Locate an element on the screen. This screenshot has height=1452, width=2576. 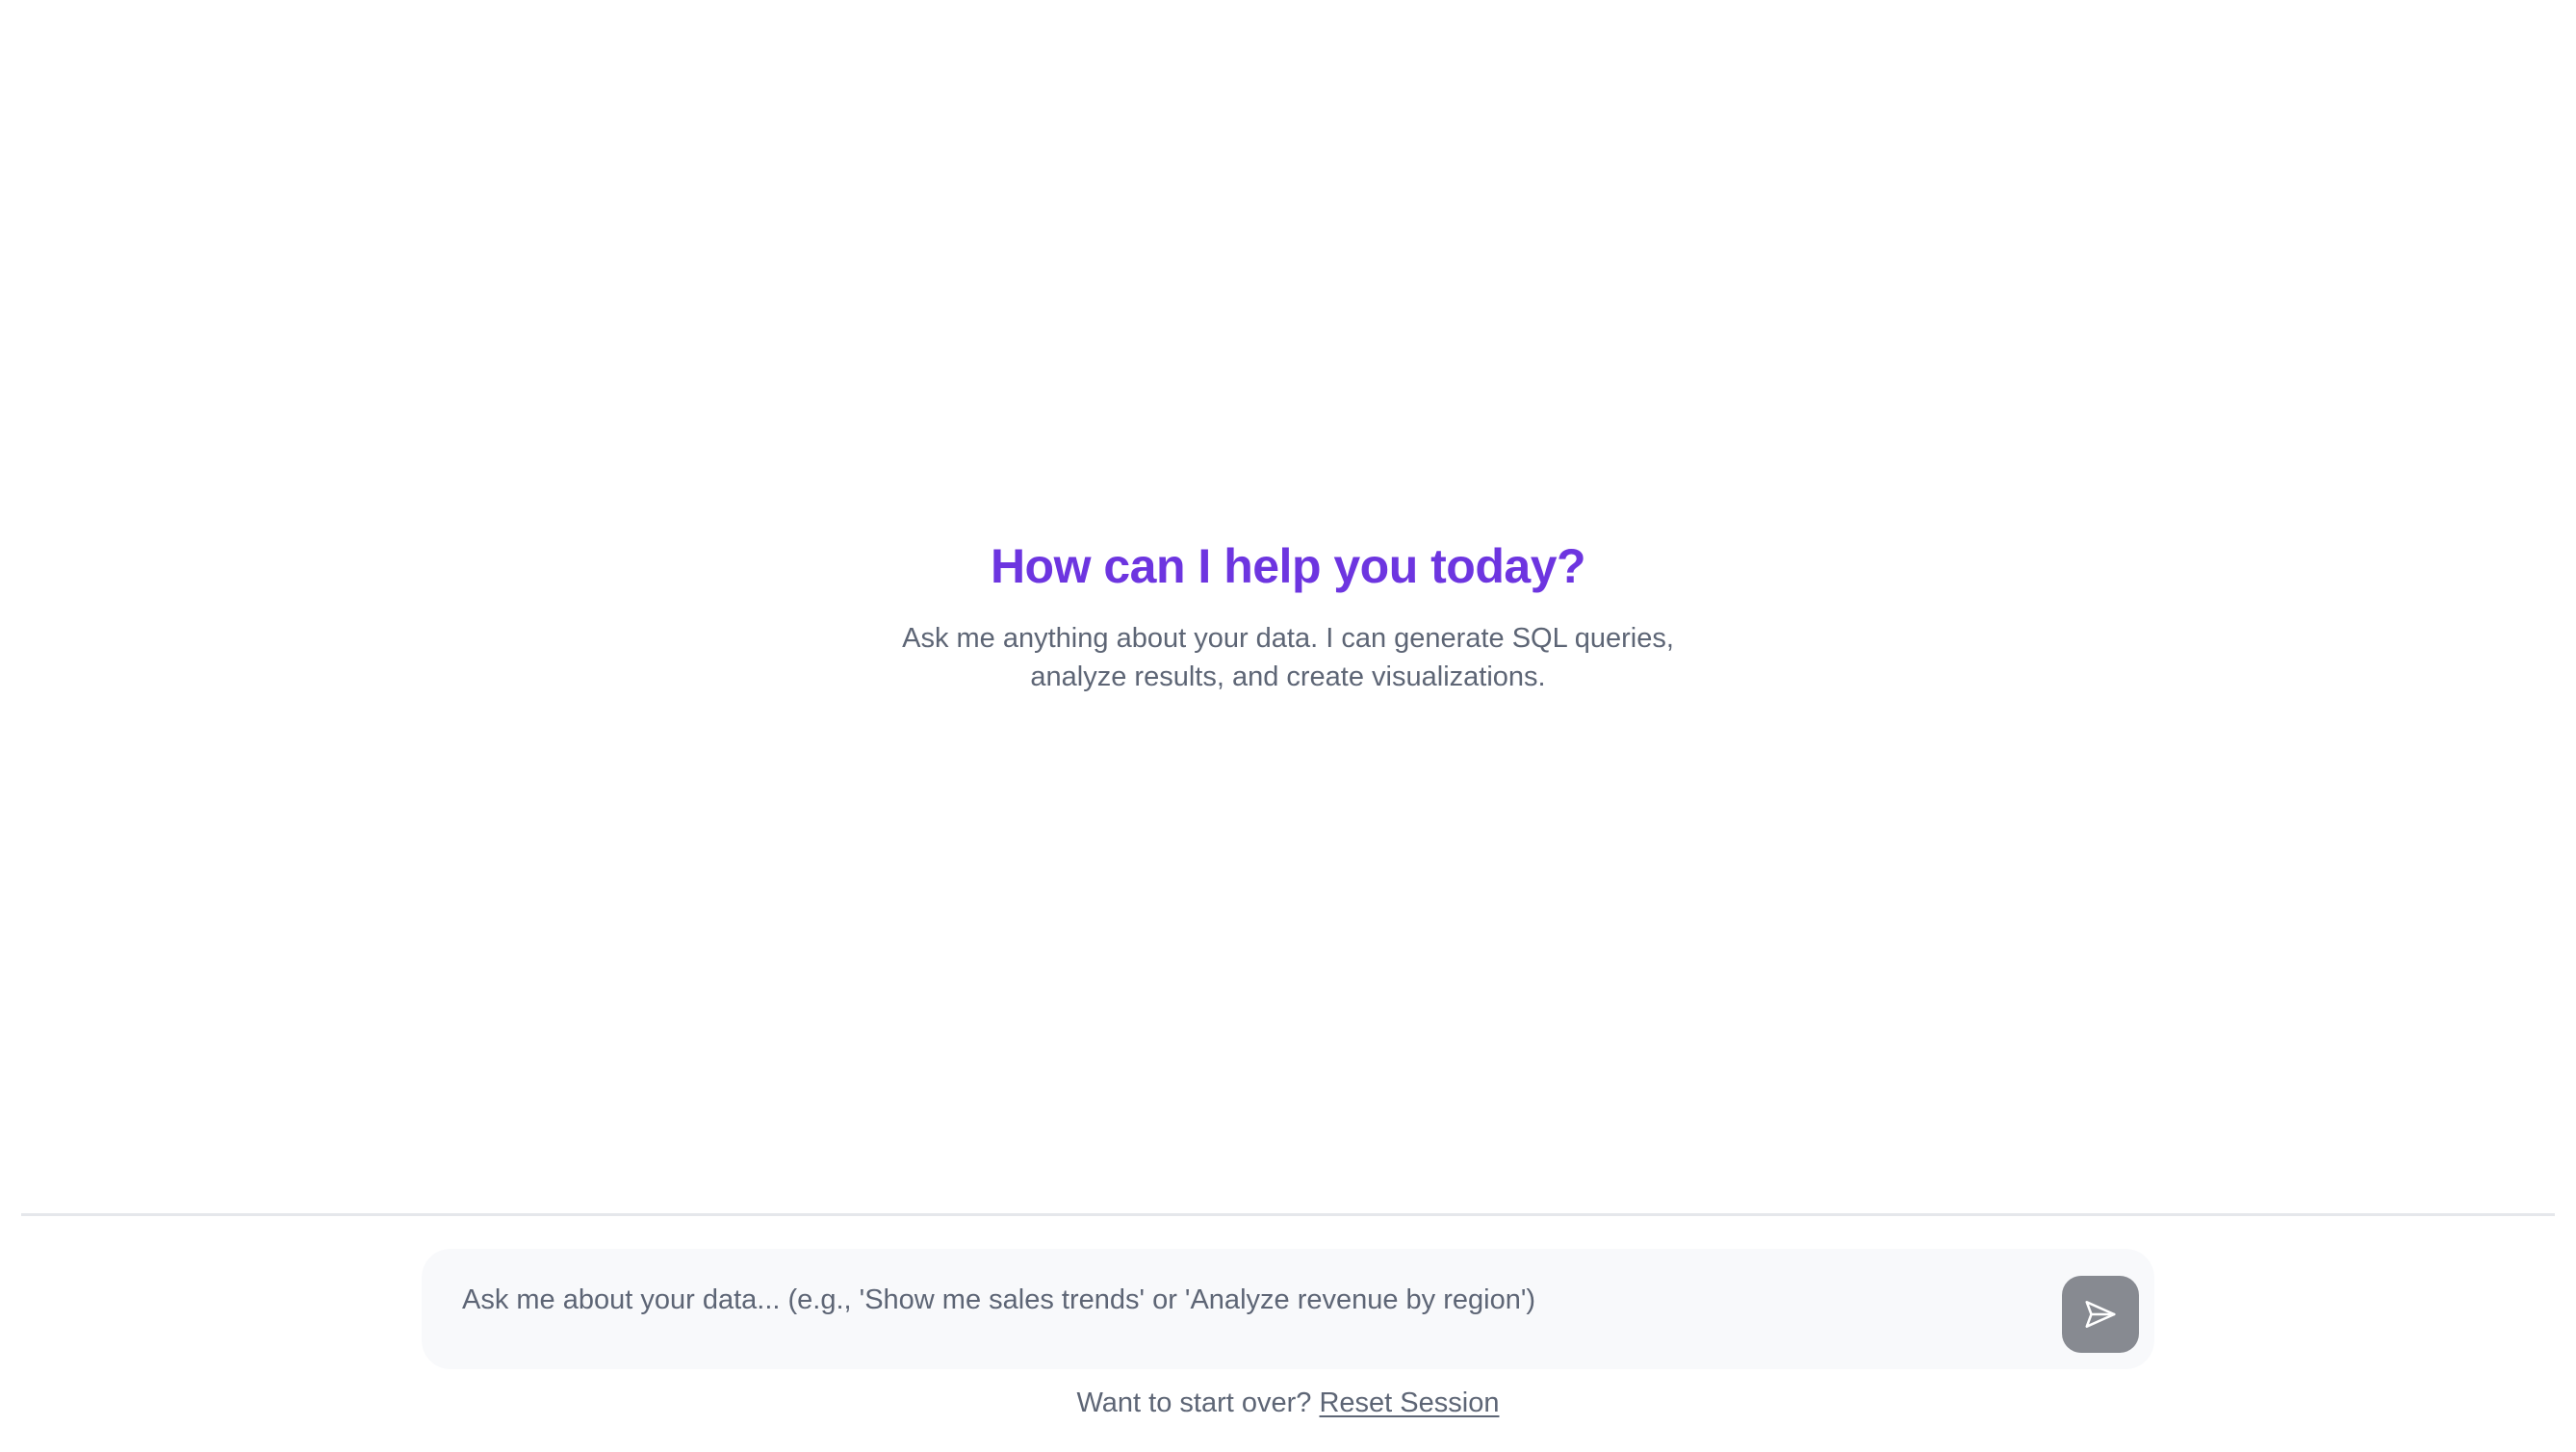
reset-session-link: Reset Session is located at coordinates (1409, 1402).